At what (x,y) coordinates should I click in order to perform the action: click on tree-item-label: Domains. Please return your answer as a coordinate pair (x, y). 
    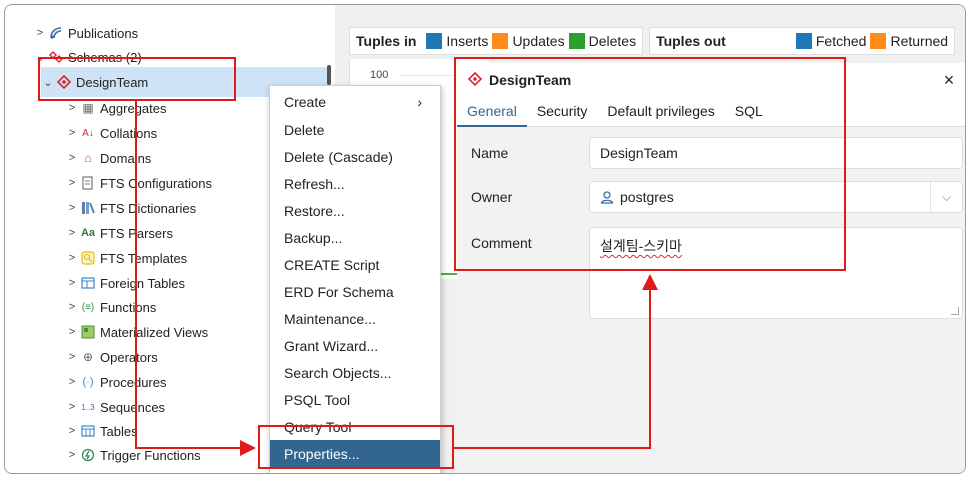
    Looking at the image, I should click on (126, 158).